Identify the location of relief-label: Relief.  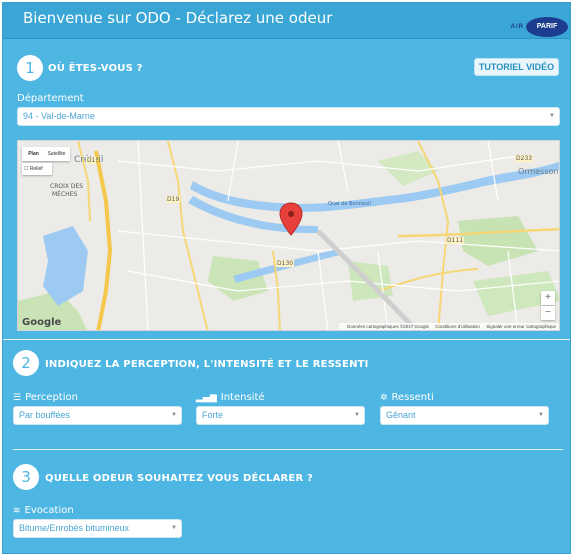
(36, 169).